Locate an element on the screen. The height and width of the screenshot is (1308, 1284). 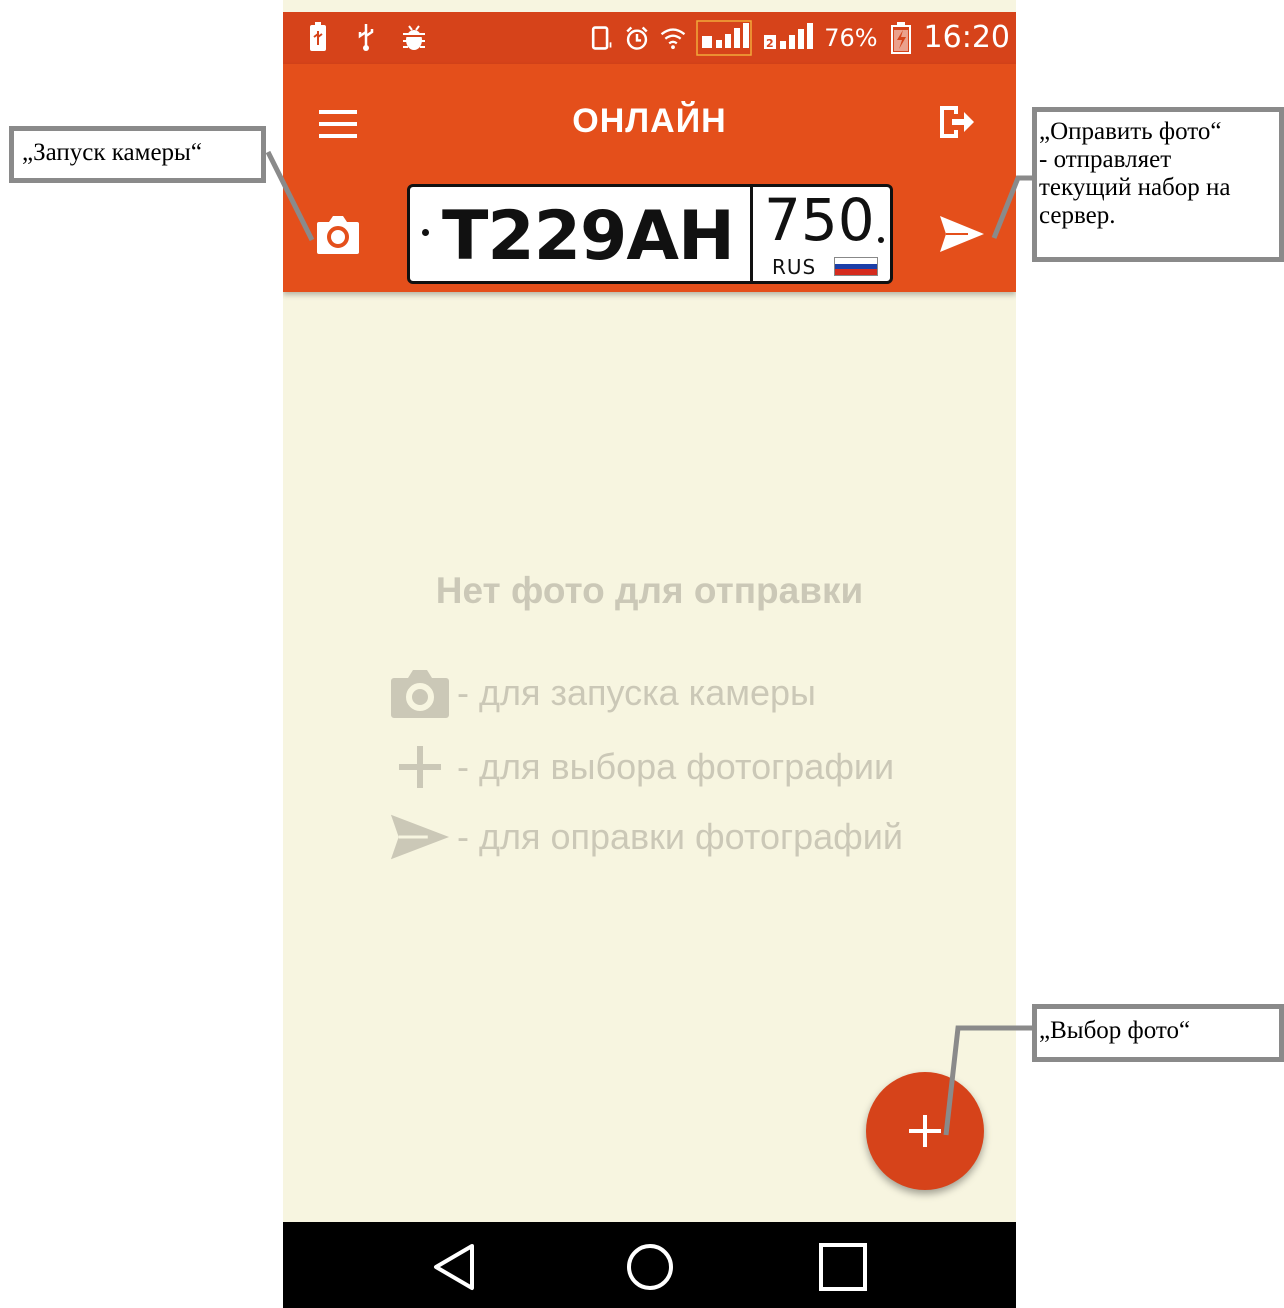
hint-camera-text: - для запуска камеры is located at coordinates (636, 692).